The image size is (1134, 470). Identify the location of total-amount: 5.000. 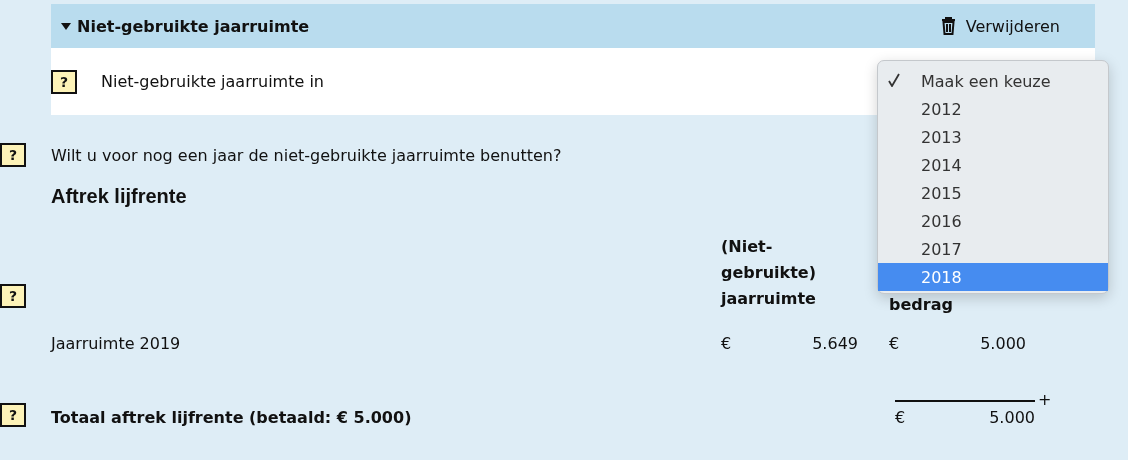
(1012, 417).